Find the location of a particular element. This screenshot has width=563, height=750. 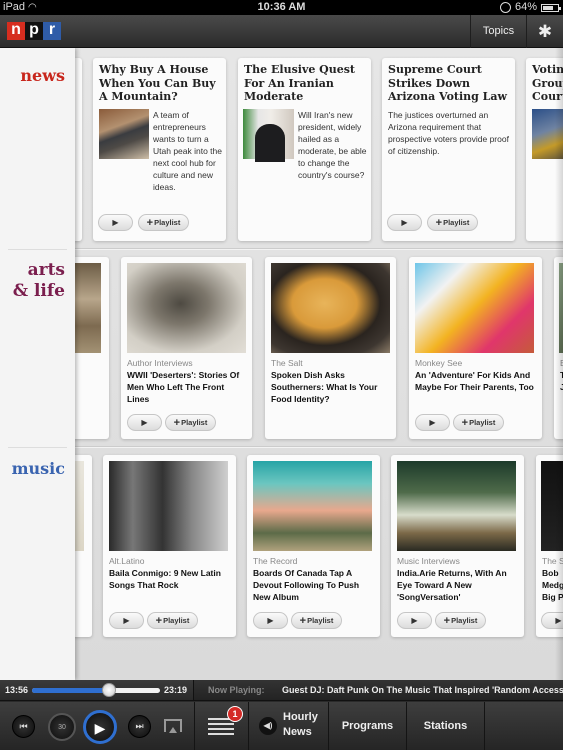

clock: 10:36 AM is located at coordinates (281, 7).